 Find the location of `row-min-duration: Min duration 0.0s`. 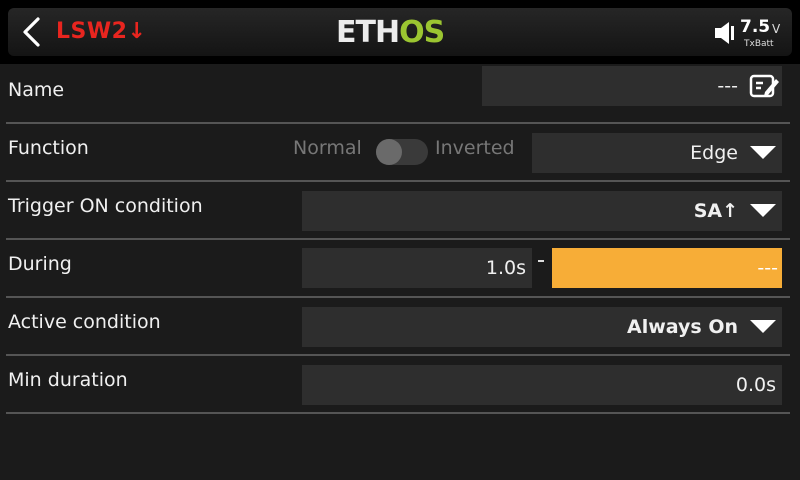

row-min-duration: Min duration 0.0s is located at coordinates (400, 385).